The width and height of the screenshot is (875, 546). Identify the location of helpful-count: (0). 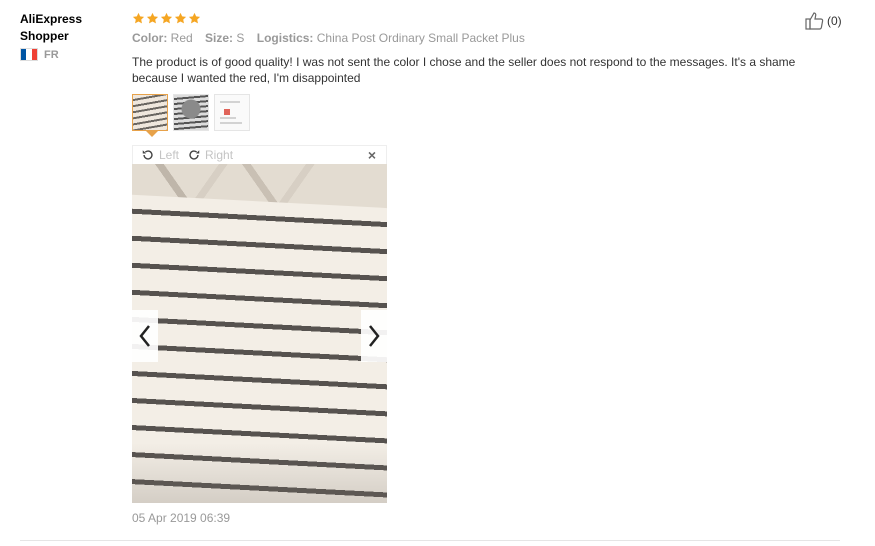
(834, 20).